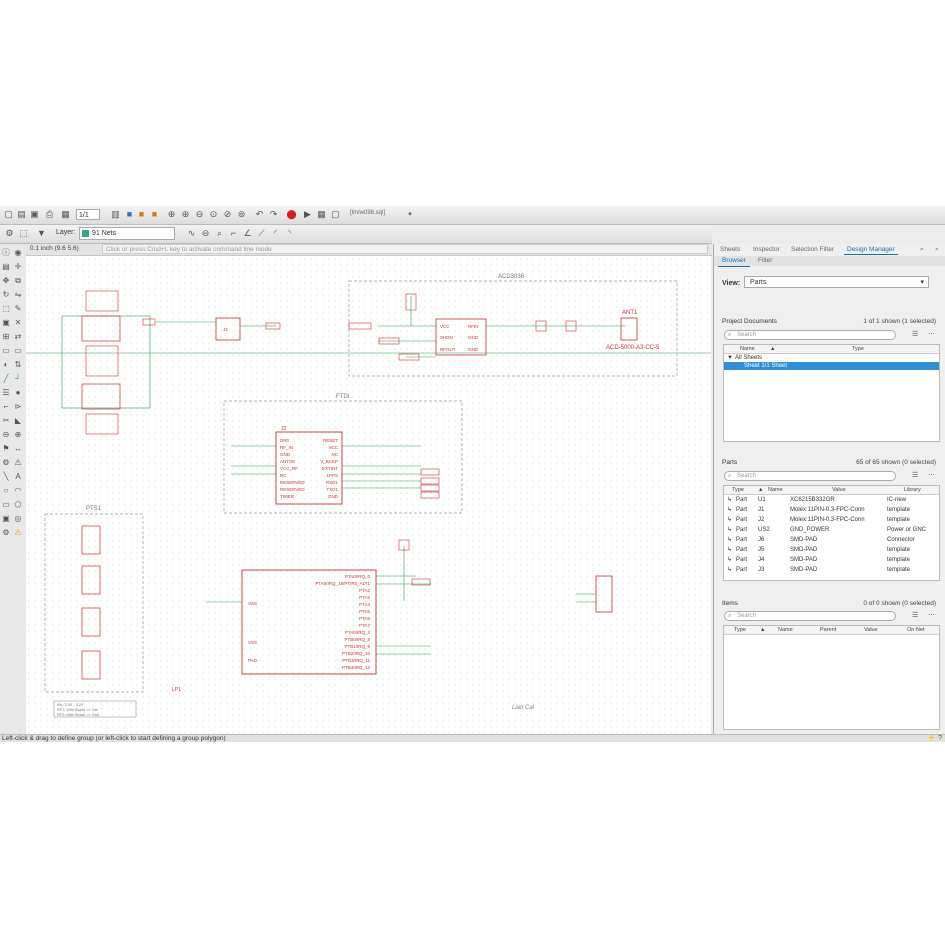 The image size is (945, 945). What do you see at coordinates (307, 214) in the screenshot?
I see `go-icon: ▶` at bounding box center [307, 214].